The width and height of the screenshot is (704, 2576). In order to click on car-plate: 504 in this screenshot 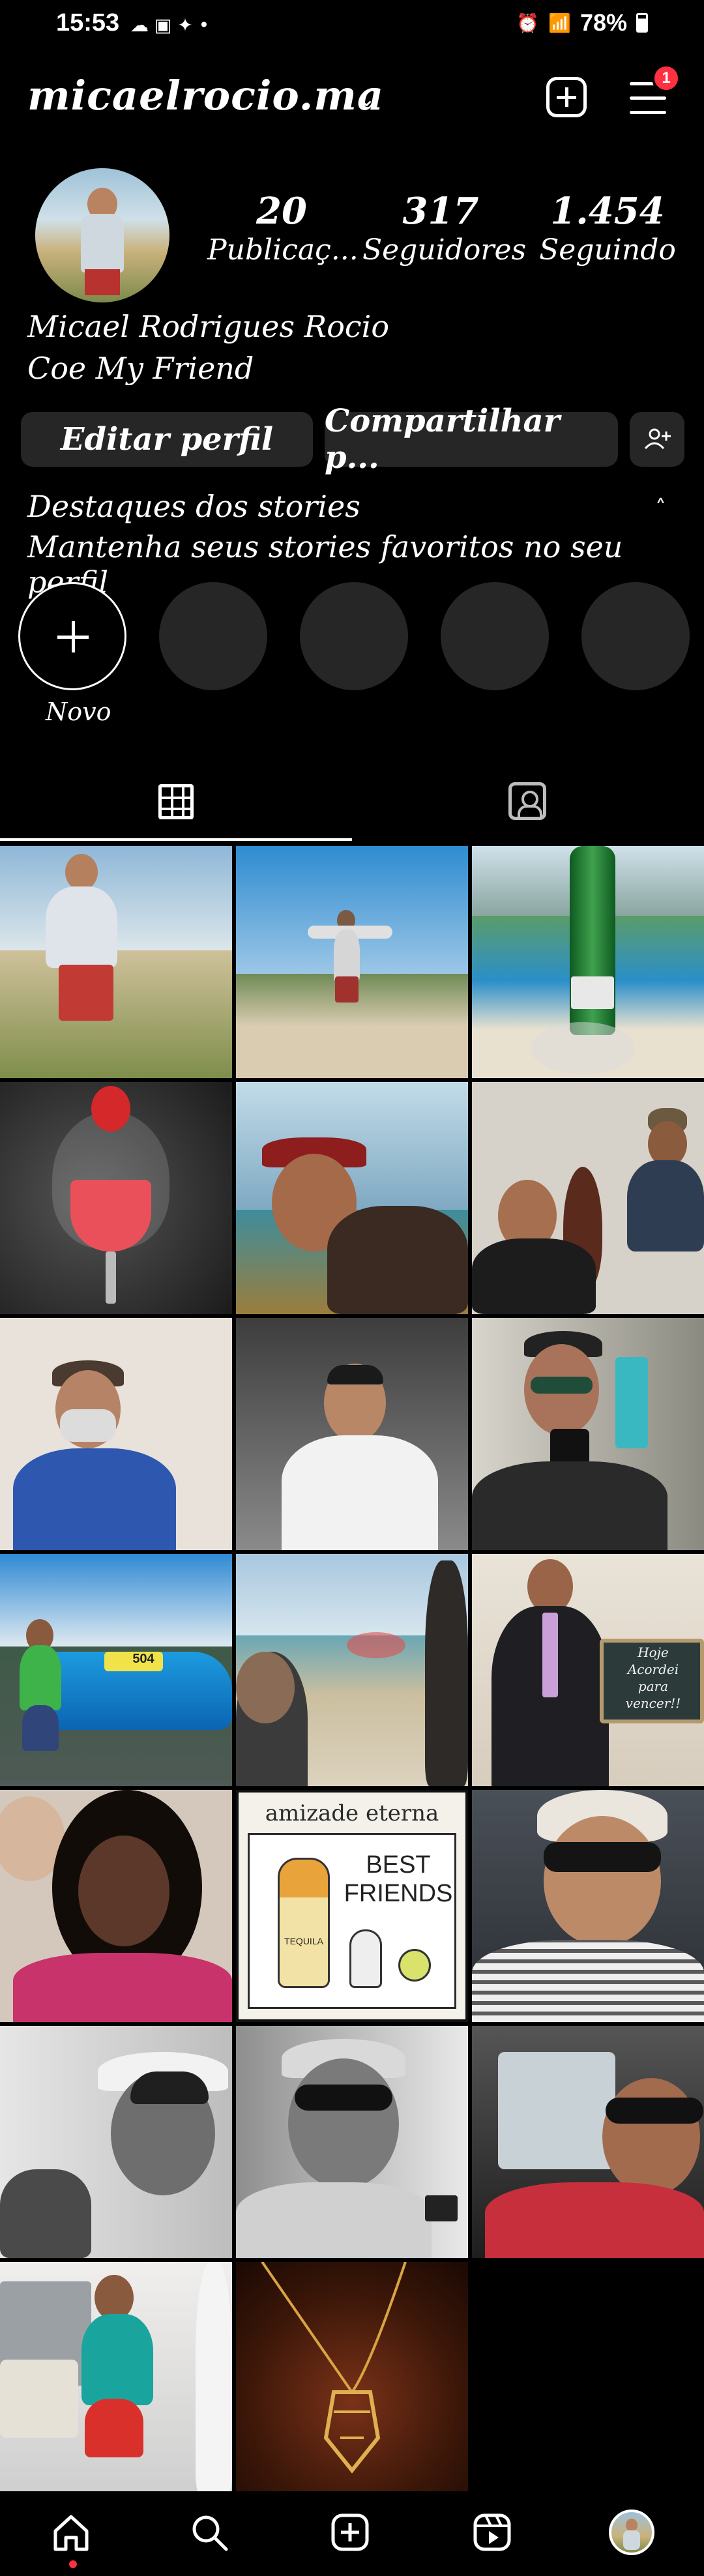, I will do `click(143, 1659)`.